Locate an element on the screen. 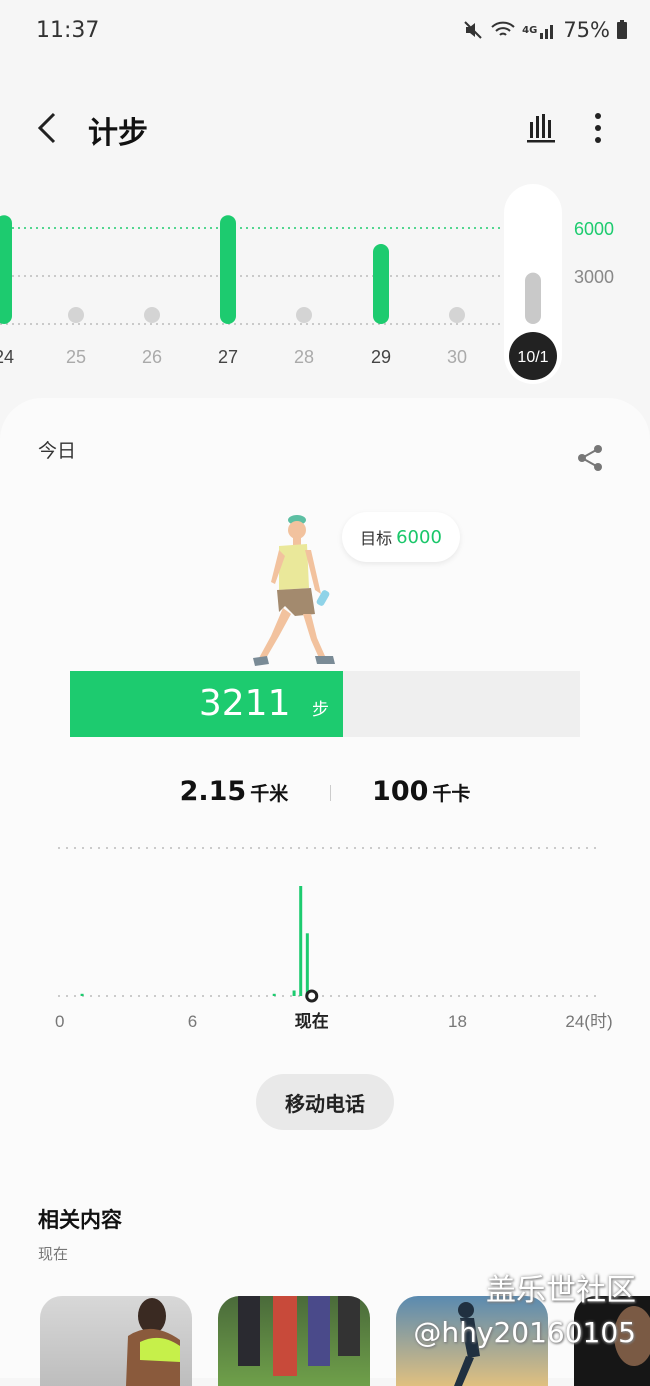  share-icon is located at coordinates (590, 458).